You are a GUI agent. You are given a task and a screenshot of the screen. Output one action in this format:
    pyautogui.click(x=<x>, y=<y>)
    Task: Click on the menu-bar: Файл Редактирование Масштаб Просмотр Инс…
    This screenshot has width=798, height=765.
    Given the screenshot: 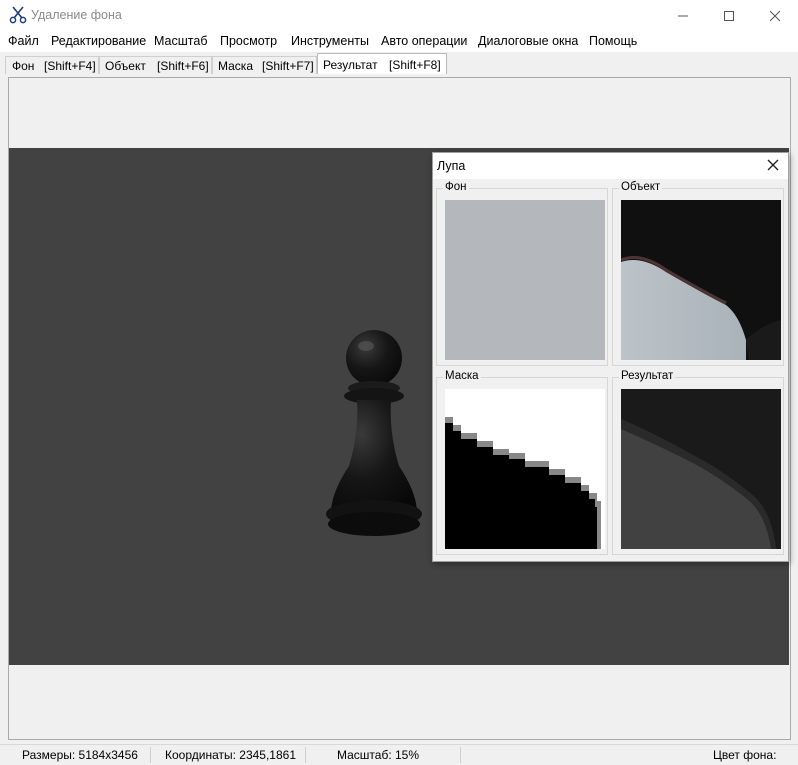 What is the action you would take?
    pyautogui.click(x=399, y=41)
    